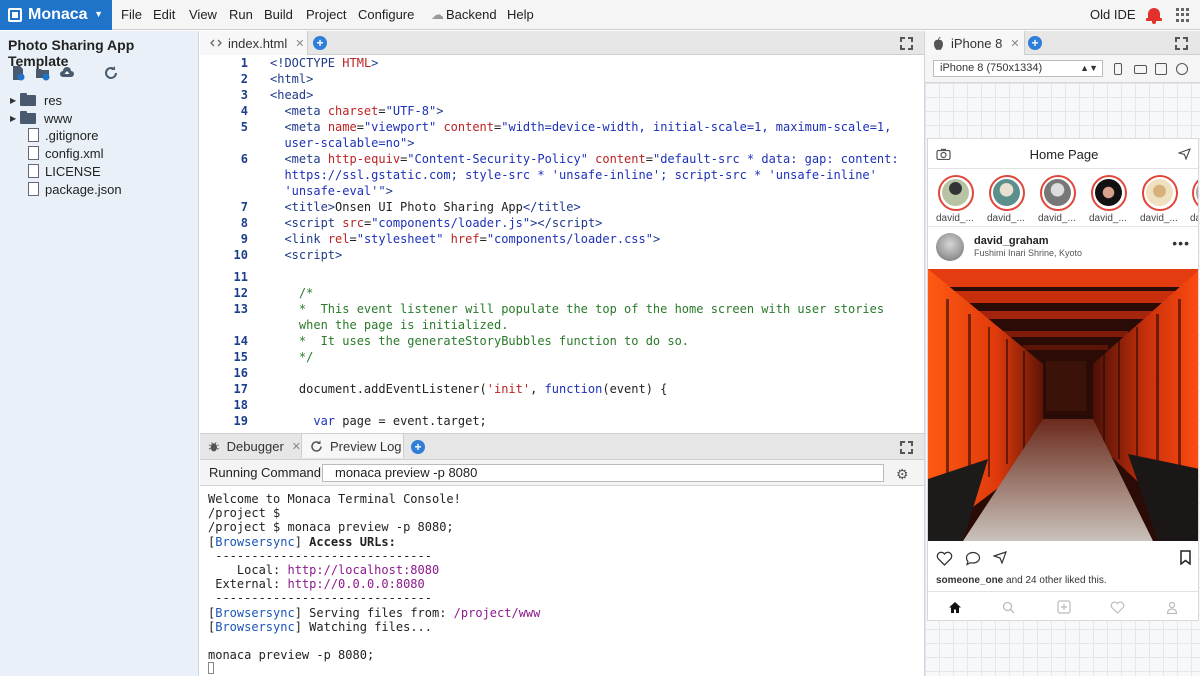 This screenshot has width=1200, height=676. Describe the element at coordinates (244, 79) in the screenshot. I see `line-number: 2` at that location.